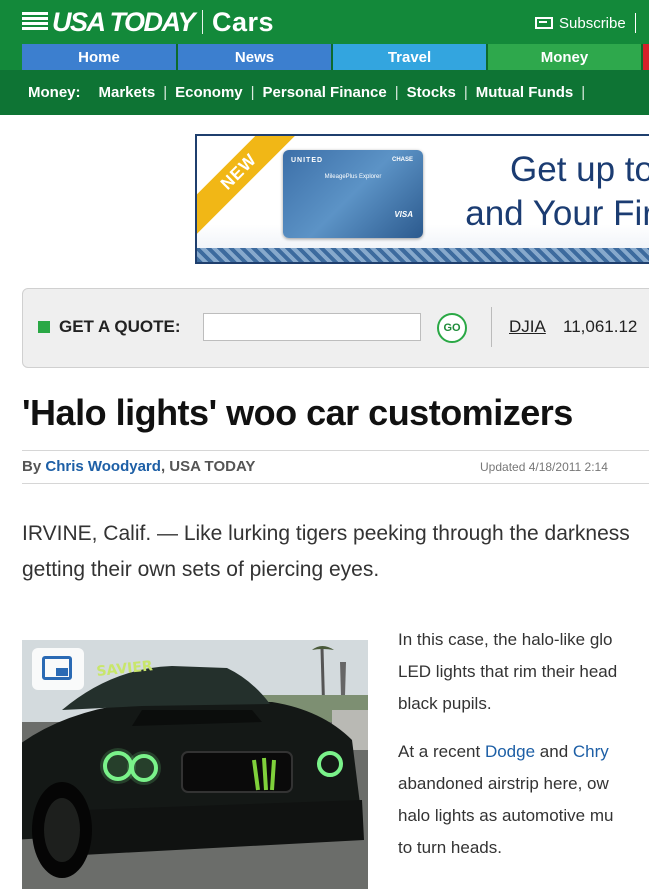 This screenshot has width=649, height=889. Describe the element at coordinates (403, 214) in the screenshot. I see `card-network: VISA` at that location.